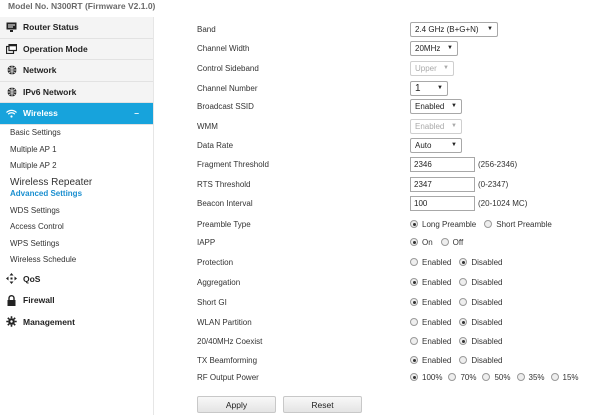 This screenshot has width=601, height=415. I want to click on submenu-wireless-repeater: Wireless Repeater, so click(81, 182).